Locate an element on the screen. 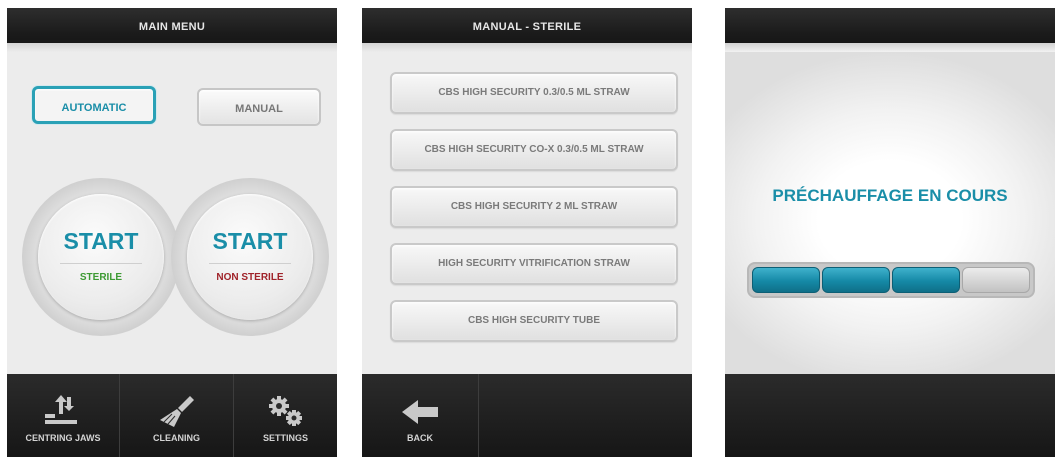  footer-bar is located at coordinates (890, 415).